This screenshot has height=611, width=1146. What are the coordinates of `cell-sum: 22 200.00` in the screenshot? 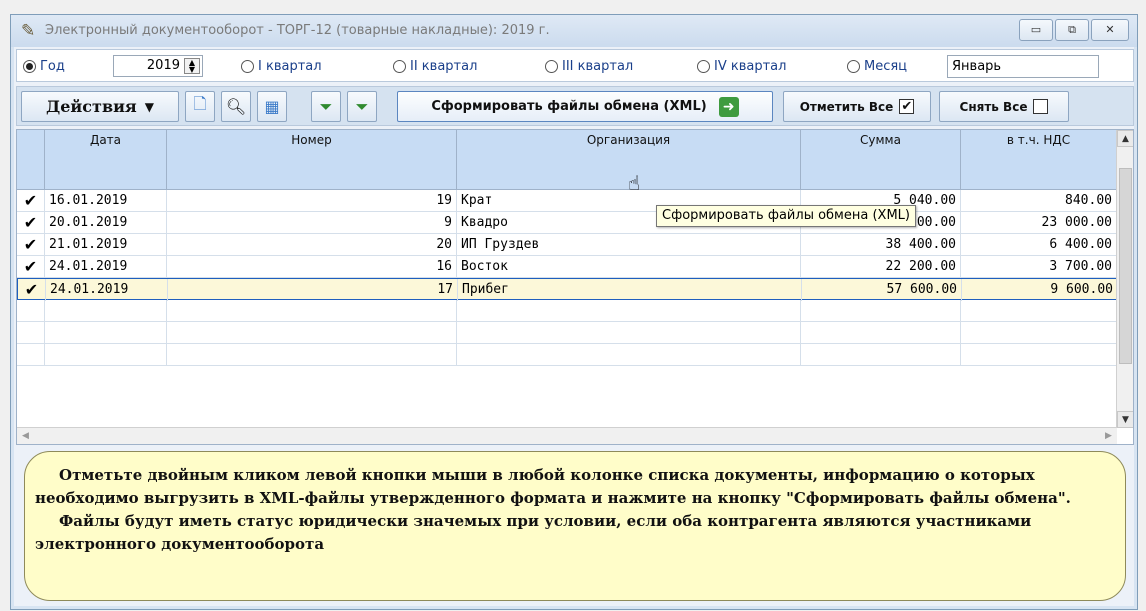 It's located at (881, 267).